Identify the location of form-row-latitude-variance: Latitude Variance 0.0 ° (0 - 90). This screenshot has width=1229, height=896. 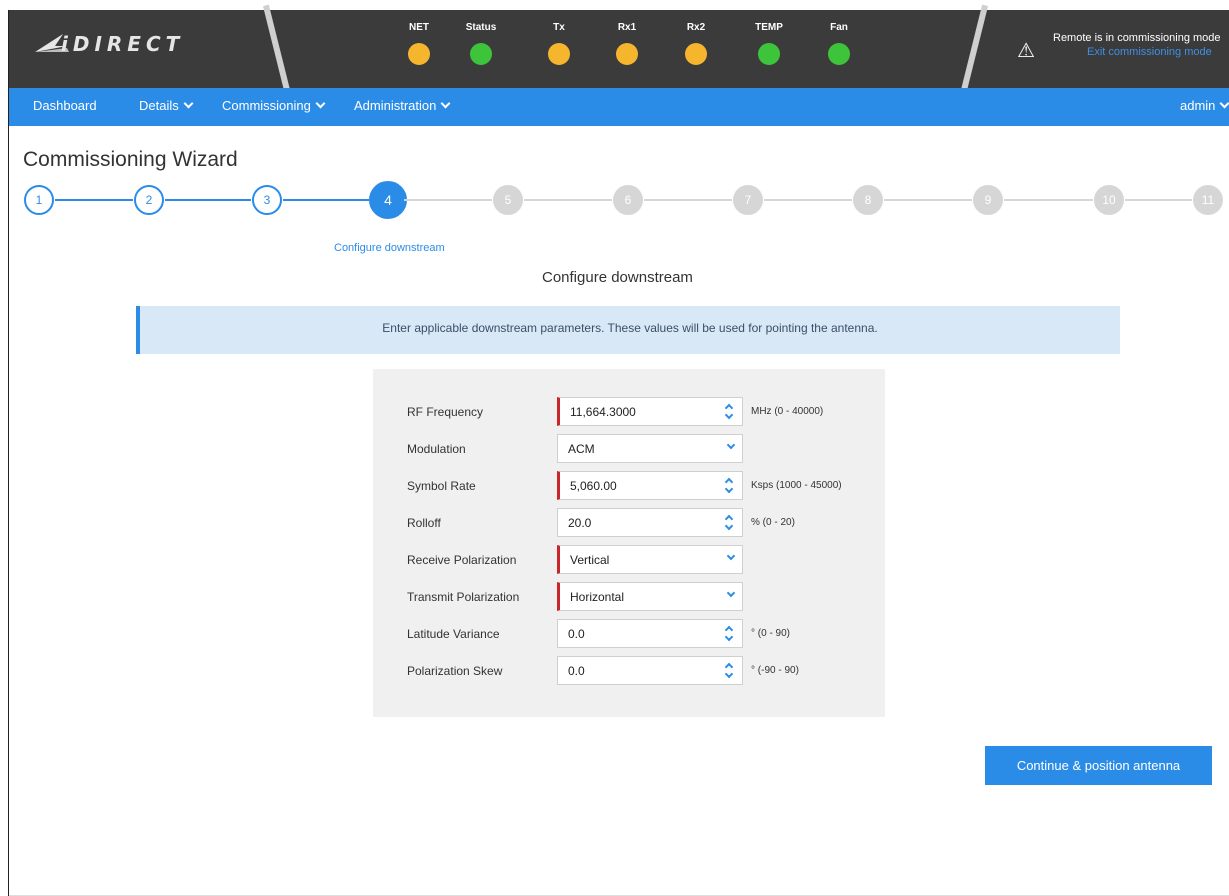
(629, 634).